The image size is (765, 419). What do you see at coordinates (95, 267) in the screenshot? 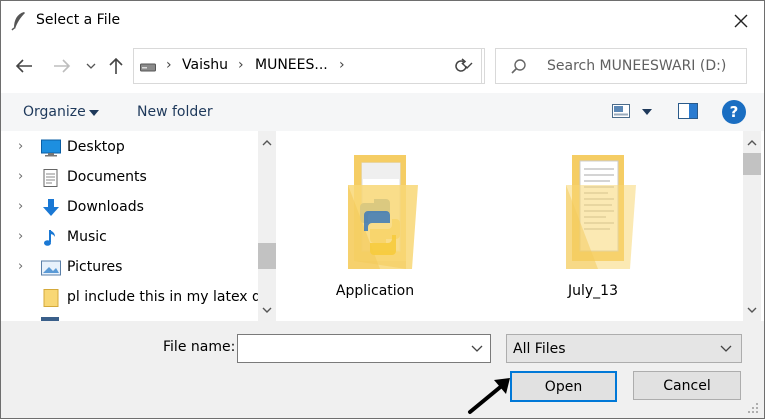
I see `nav-item-label: Pictures` at bounding box center [95, 267].